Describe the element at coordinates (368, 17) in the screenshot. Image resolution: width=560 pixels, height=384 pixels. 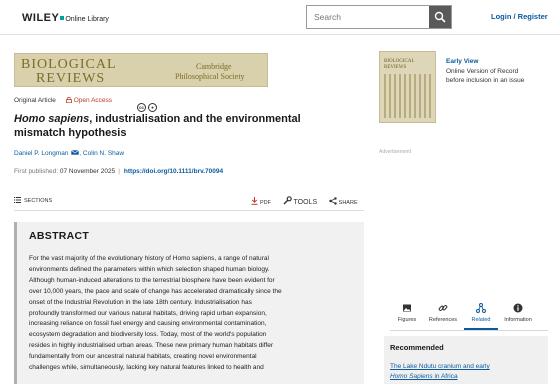
I see `search-input` at that location.